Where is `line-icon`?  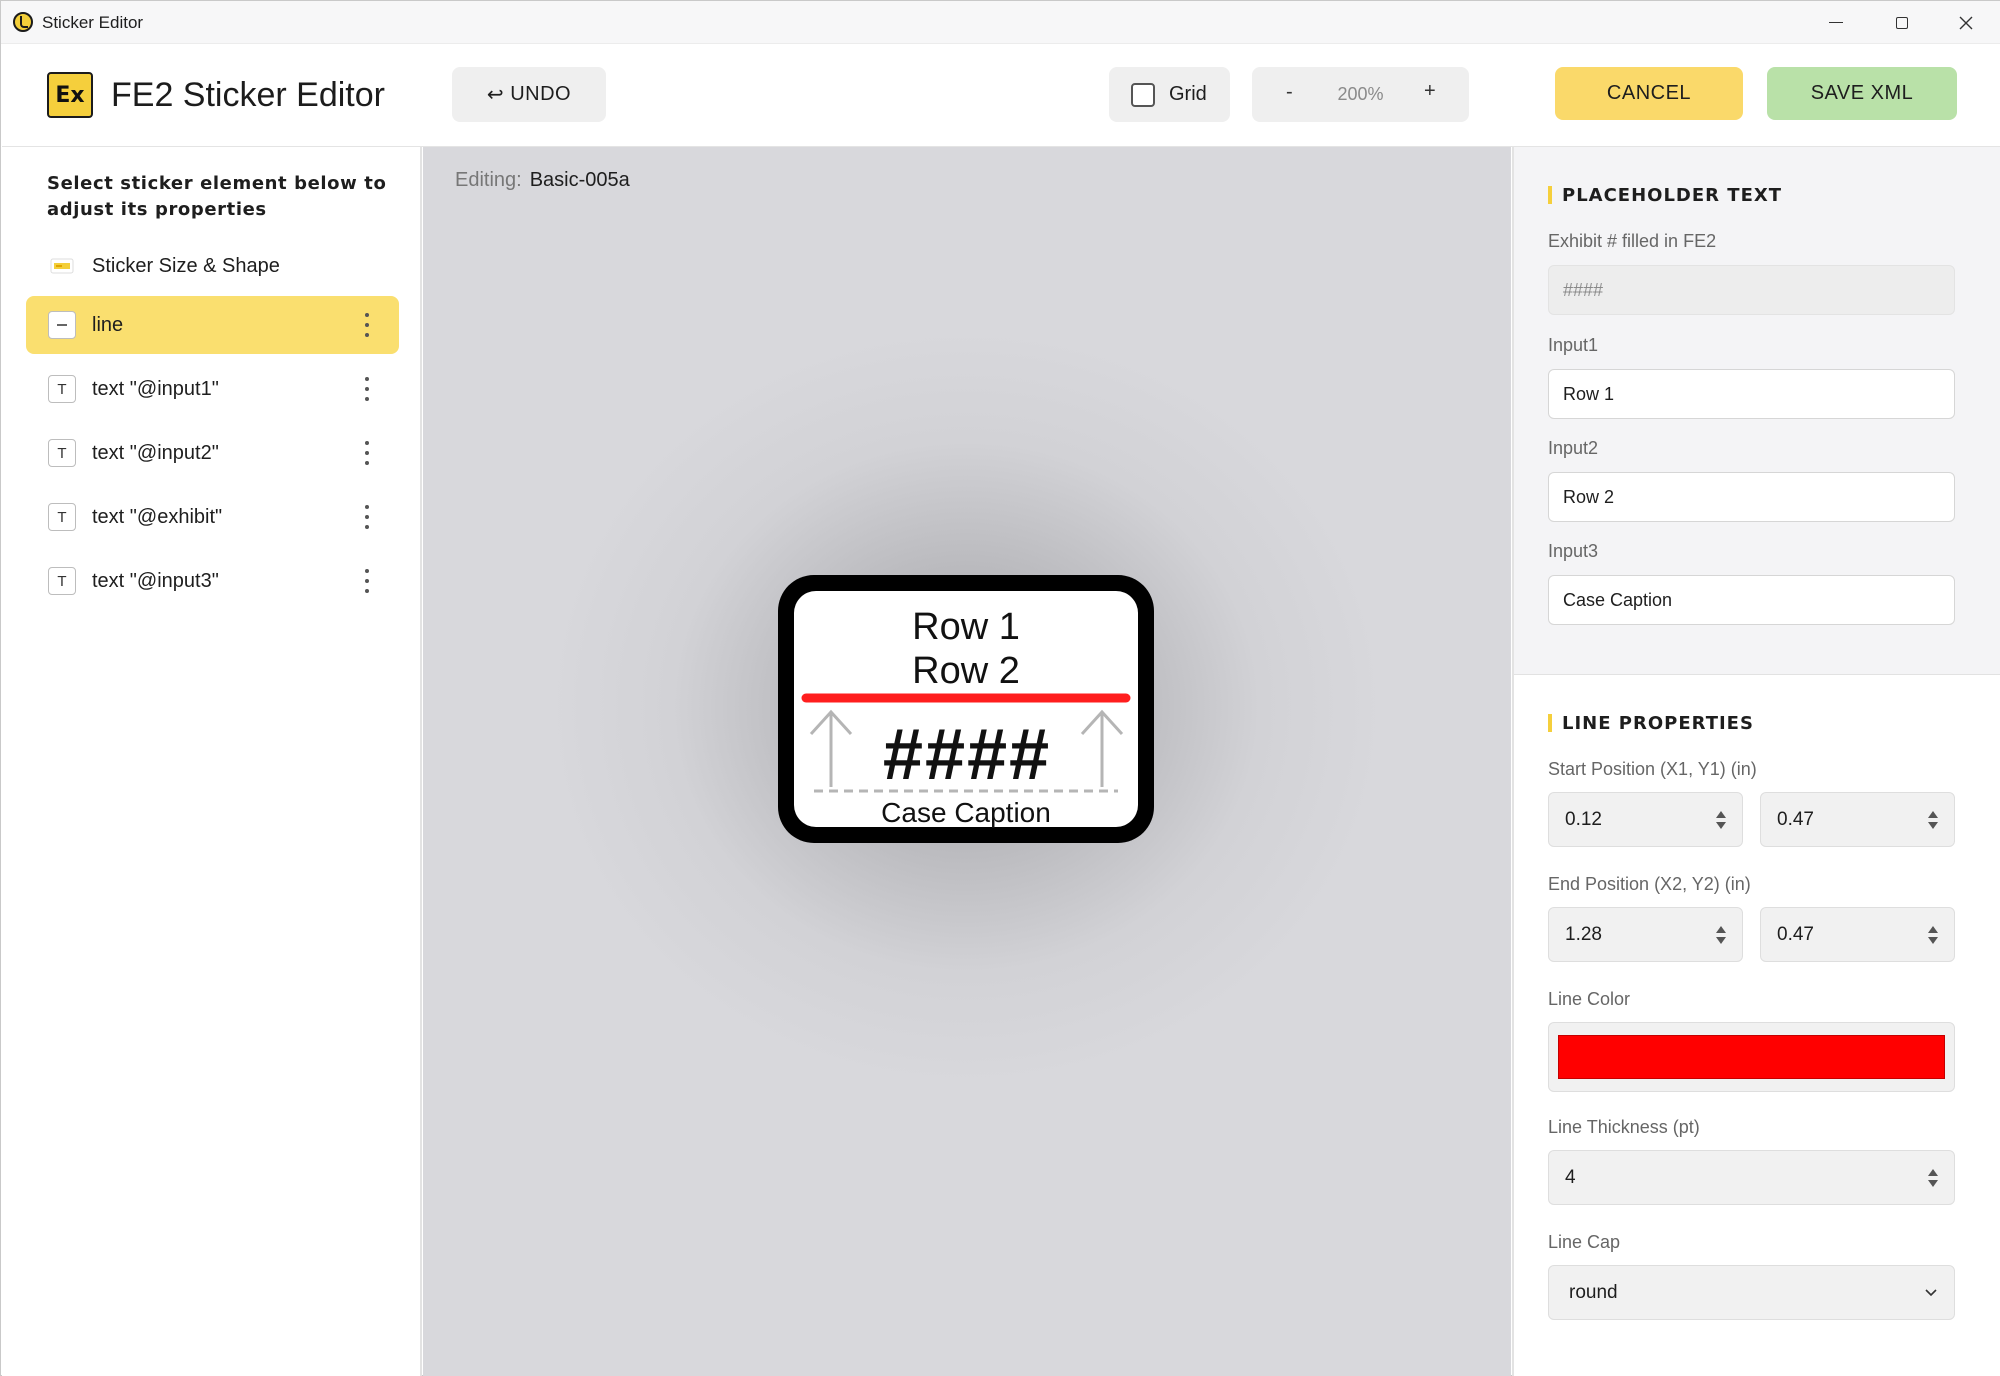
line-icon is located at coordinates (62, 325).